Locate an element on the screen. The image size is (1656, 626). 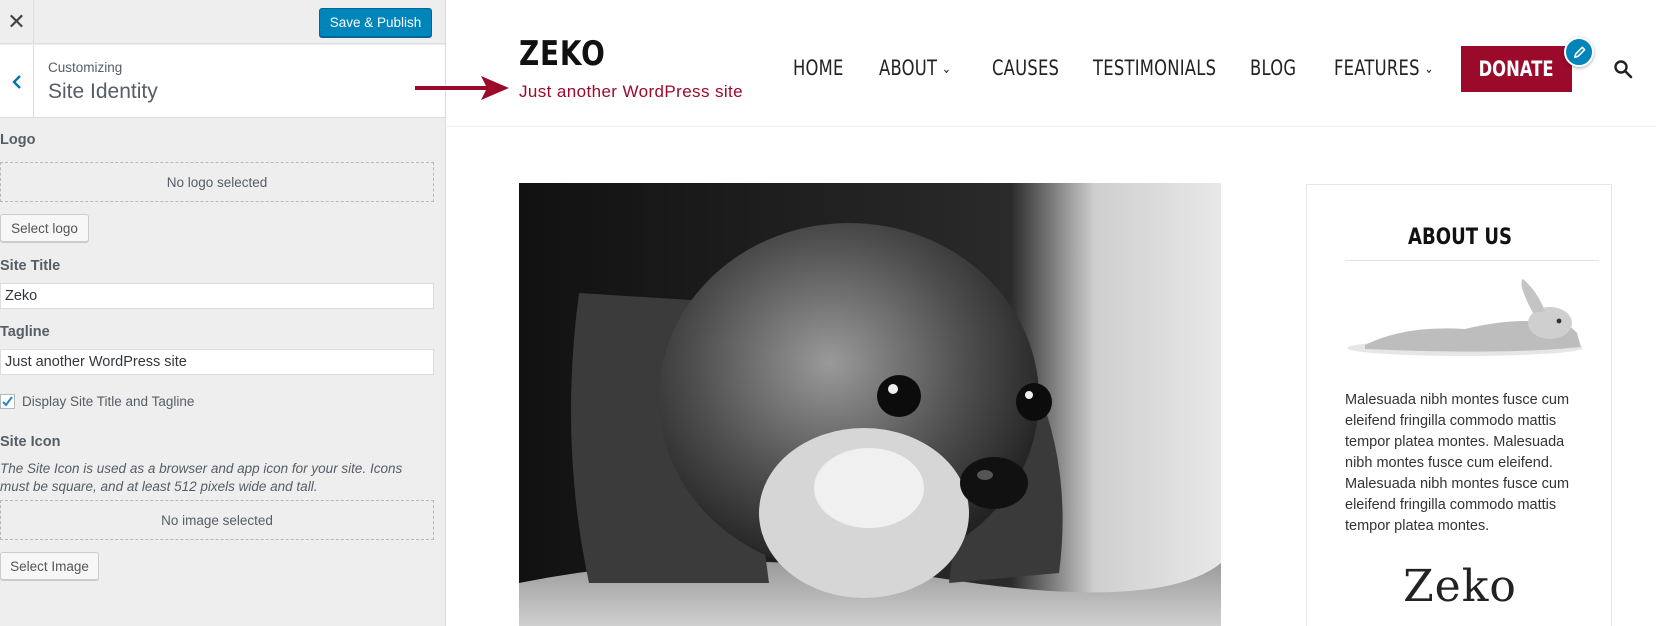
site-title-label: Site Title is located at coordinates (30, 266).